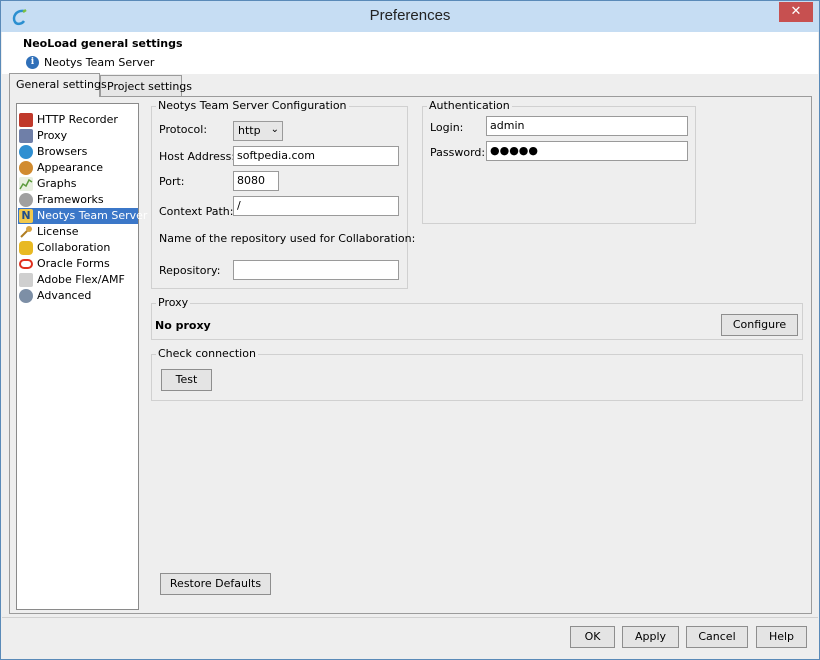 This screenshot has width=820, height=660. Describe the element at coordinates (256, 181) in the screenshot. I see `port-input: 8080` at that location.